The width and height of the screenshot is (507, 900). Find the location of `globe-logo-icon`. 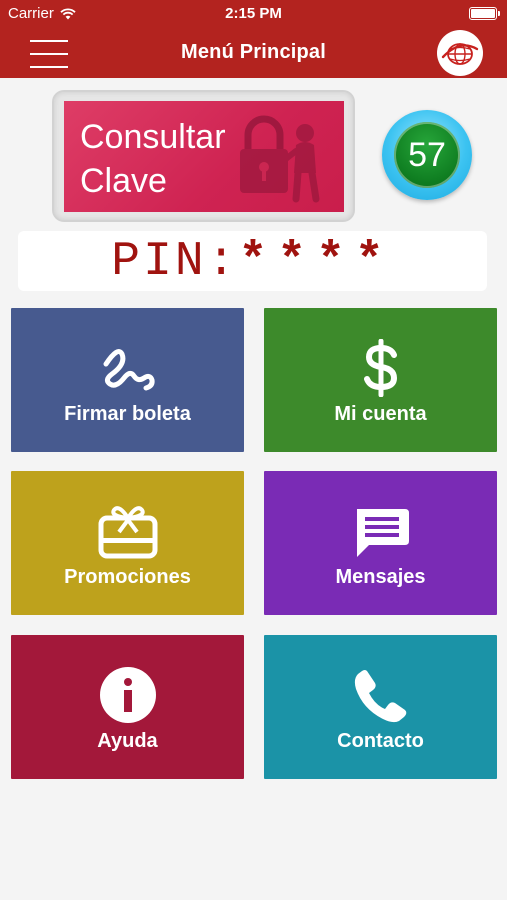

globe-logo-icon is located at coordinates (460, 53).